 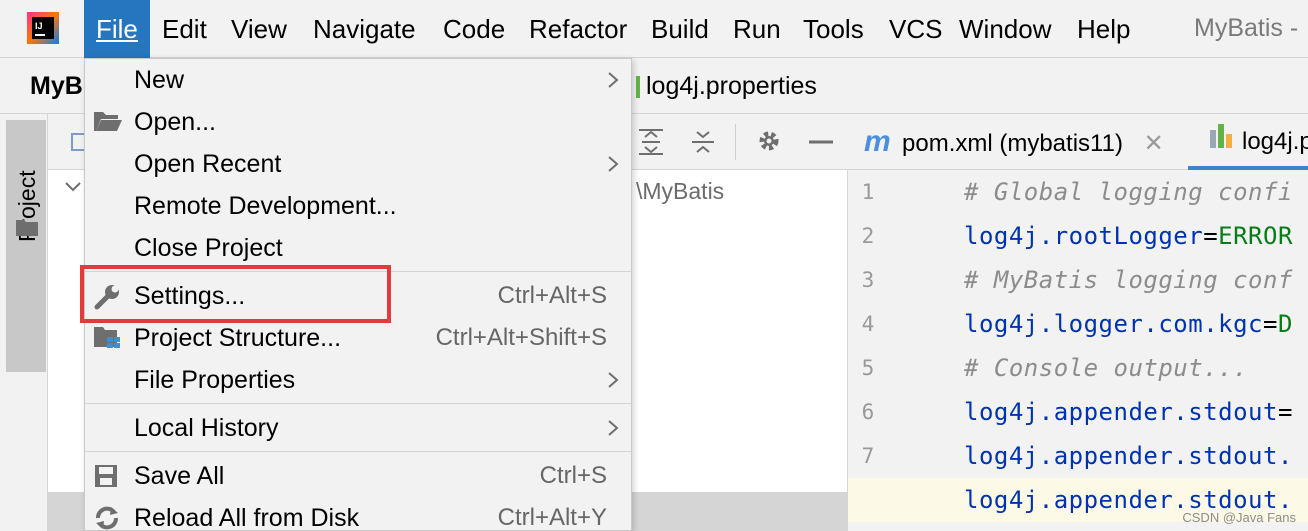 I want to click on menu-view: View, so click(x=259, y=29).